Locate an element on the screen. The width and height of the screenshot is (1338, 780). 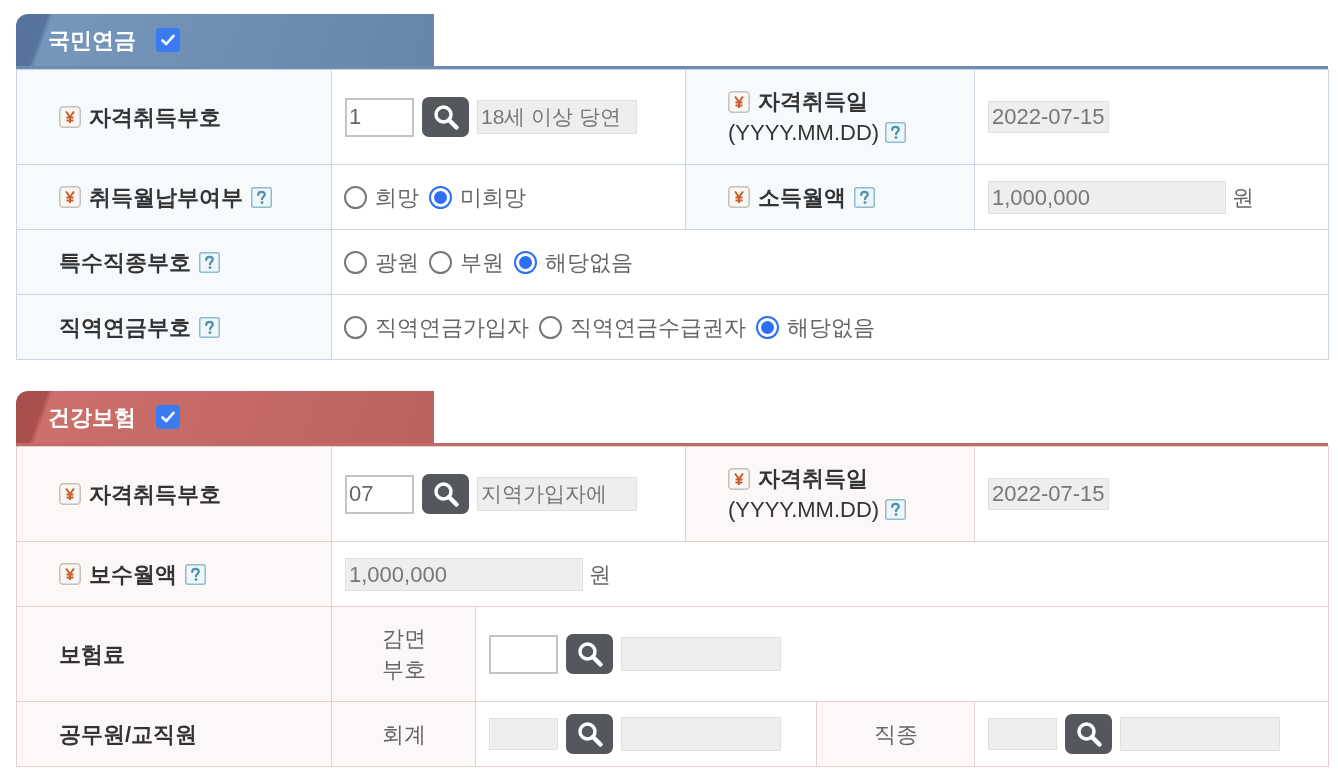
radio-label: 미희망 is located at coordinates (493, 197).